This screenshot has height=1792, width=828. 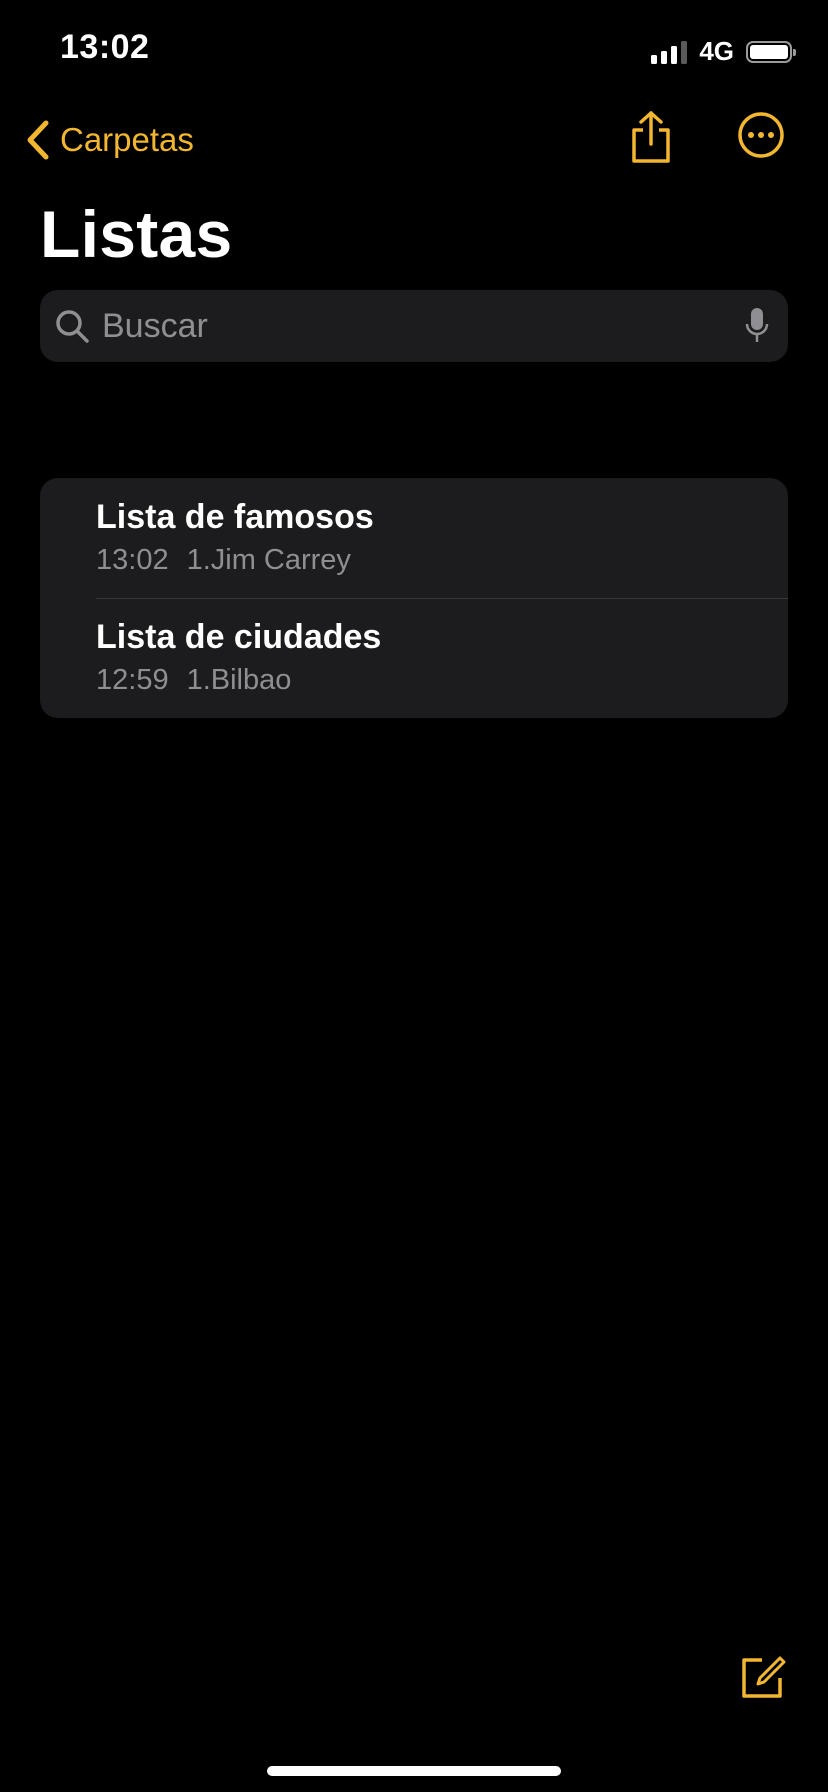 What do you see at coordinates (235, 517) in the screenshot?
I see `note-title: Lista de famosos` at bounding box center [235, 517].